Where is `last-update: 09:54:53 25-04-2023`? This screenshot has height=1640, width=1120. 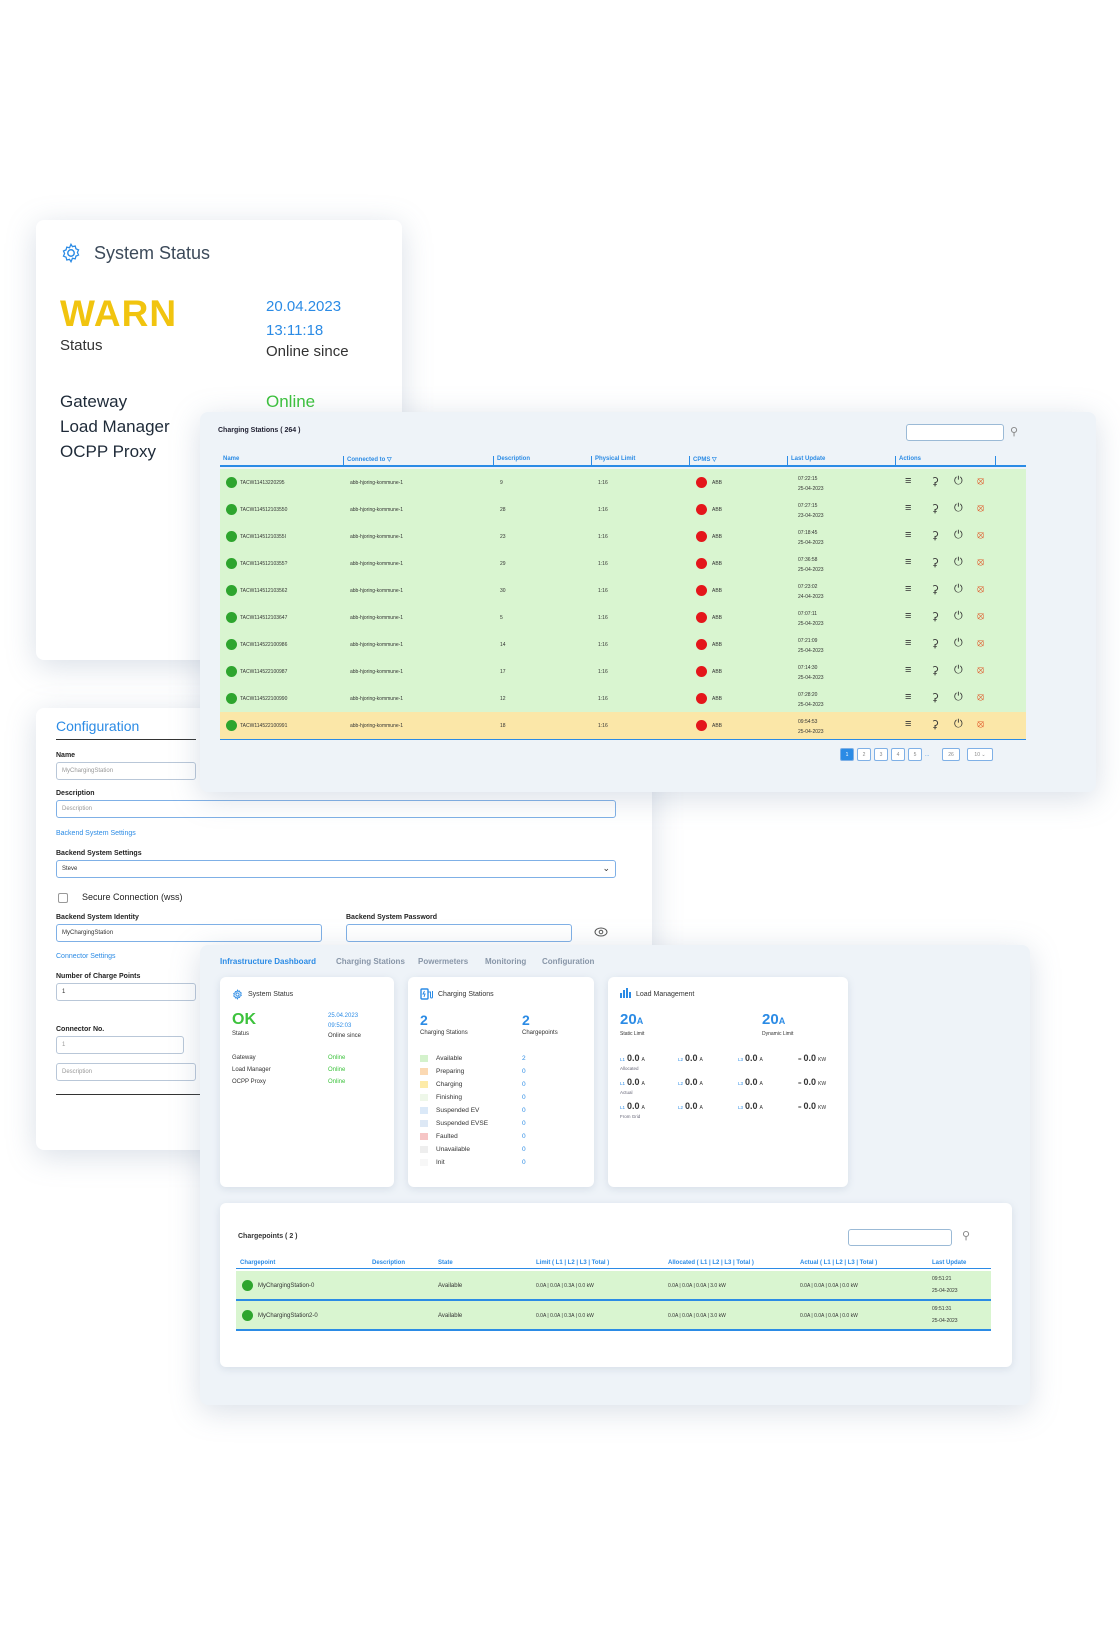 last-update: 09:54:53 25-04-2023 is located at coordinates (811, 727).